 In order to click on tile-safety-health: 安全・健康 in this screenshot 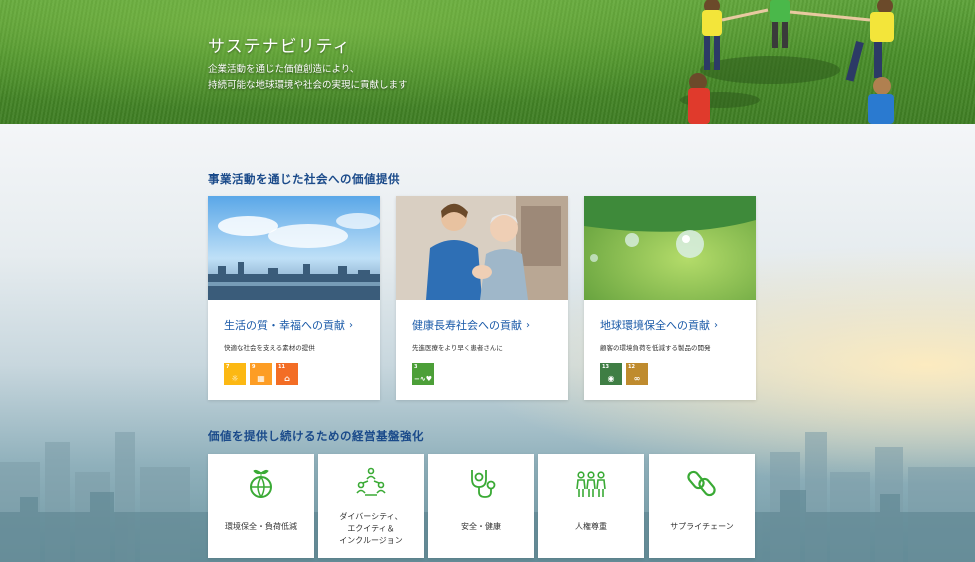, I will do `click(481, 506)`.